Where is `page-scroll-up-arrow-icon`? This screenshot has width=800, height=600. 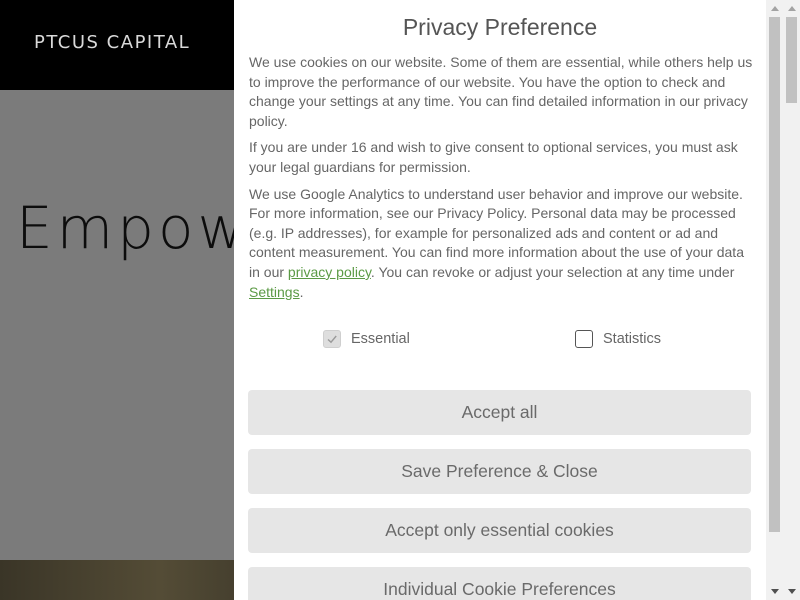
page-scroll-up-arrow-icon is located at coordinates (791, 8).